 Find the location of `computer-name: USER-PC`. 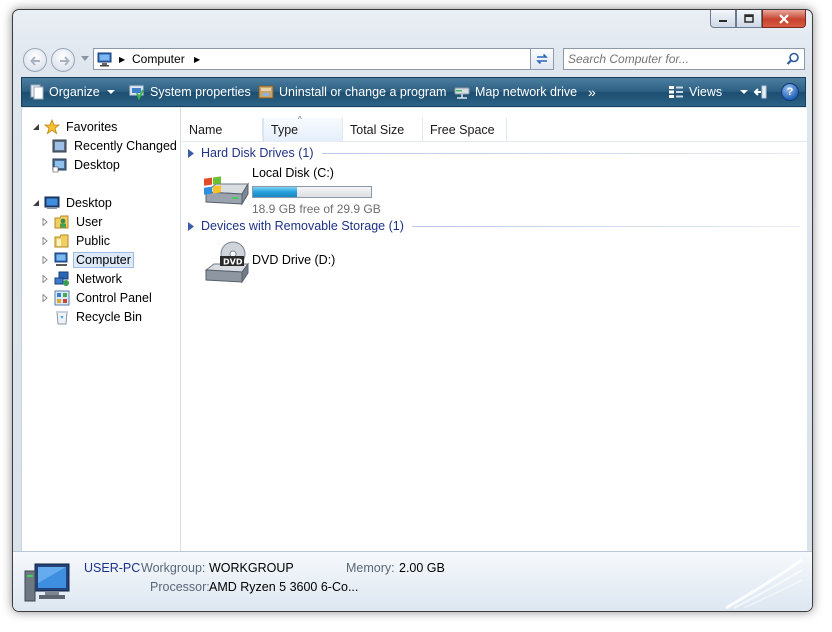

computer-name: USER-PC is located at coordinates (112, 568).